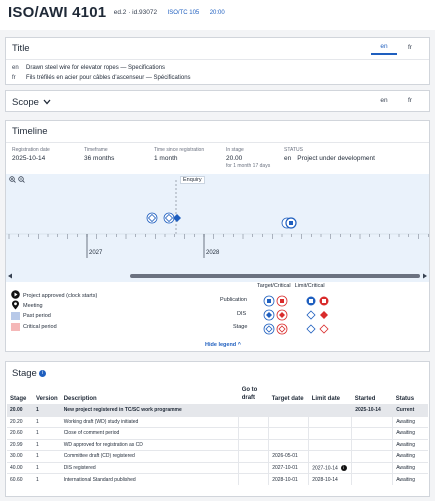  I want to click on committee-link: ISO/TC 105, so click(184, 13).